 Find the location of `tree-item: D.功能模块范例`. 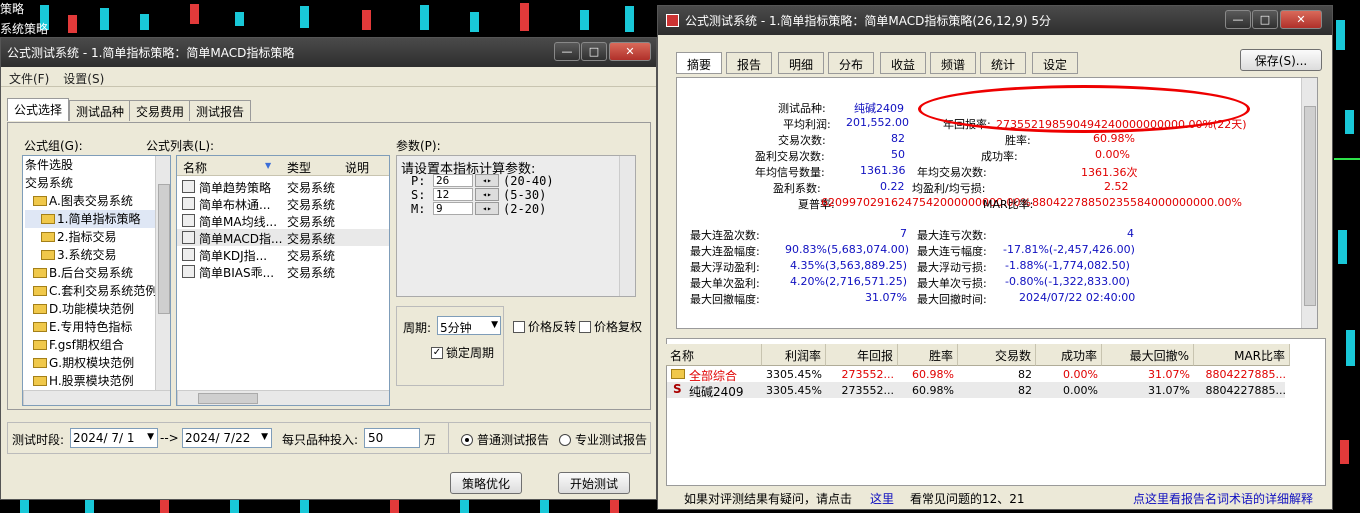

tree-item: D.功能模块范例 is located at coordinates (97, 309).